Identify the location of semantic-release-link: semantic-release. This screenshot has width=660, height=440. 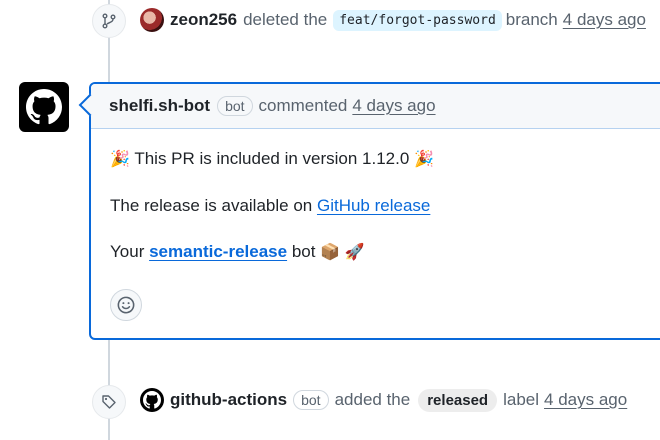
(218, 251).